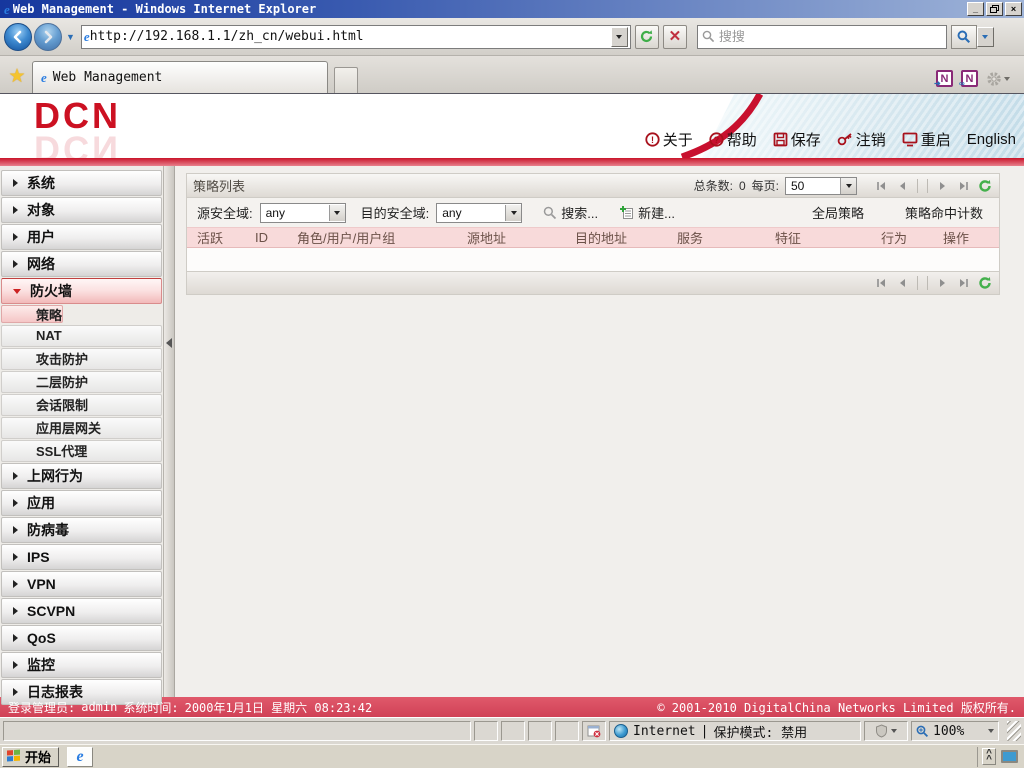 Image resolution: width=1024 pixels, height=768 pixels. I want to click on search-options-button, so click(985, 36).